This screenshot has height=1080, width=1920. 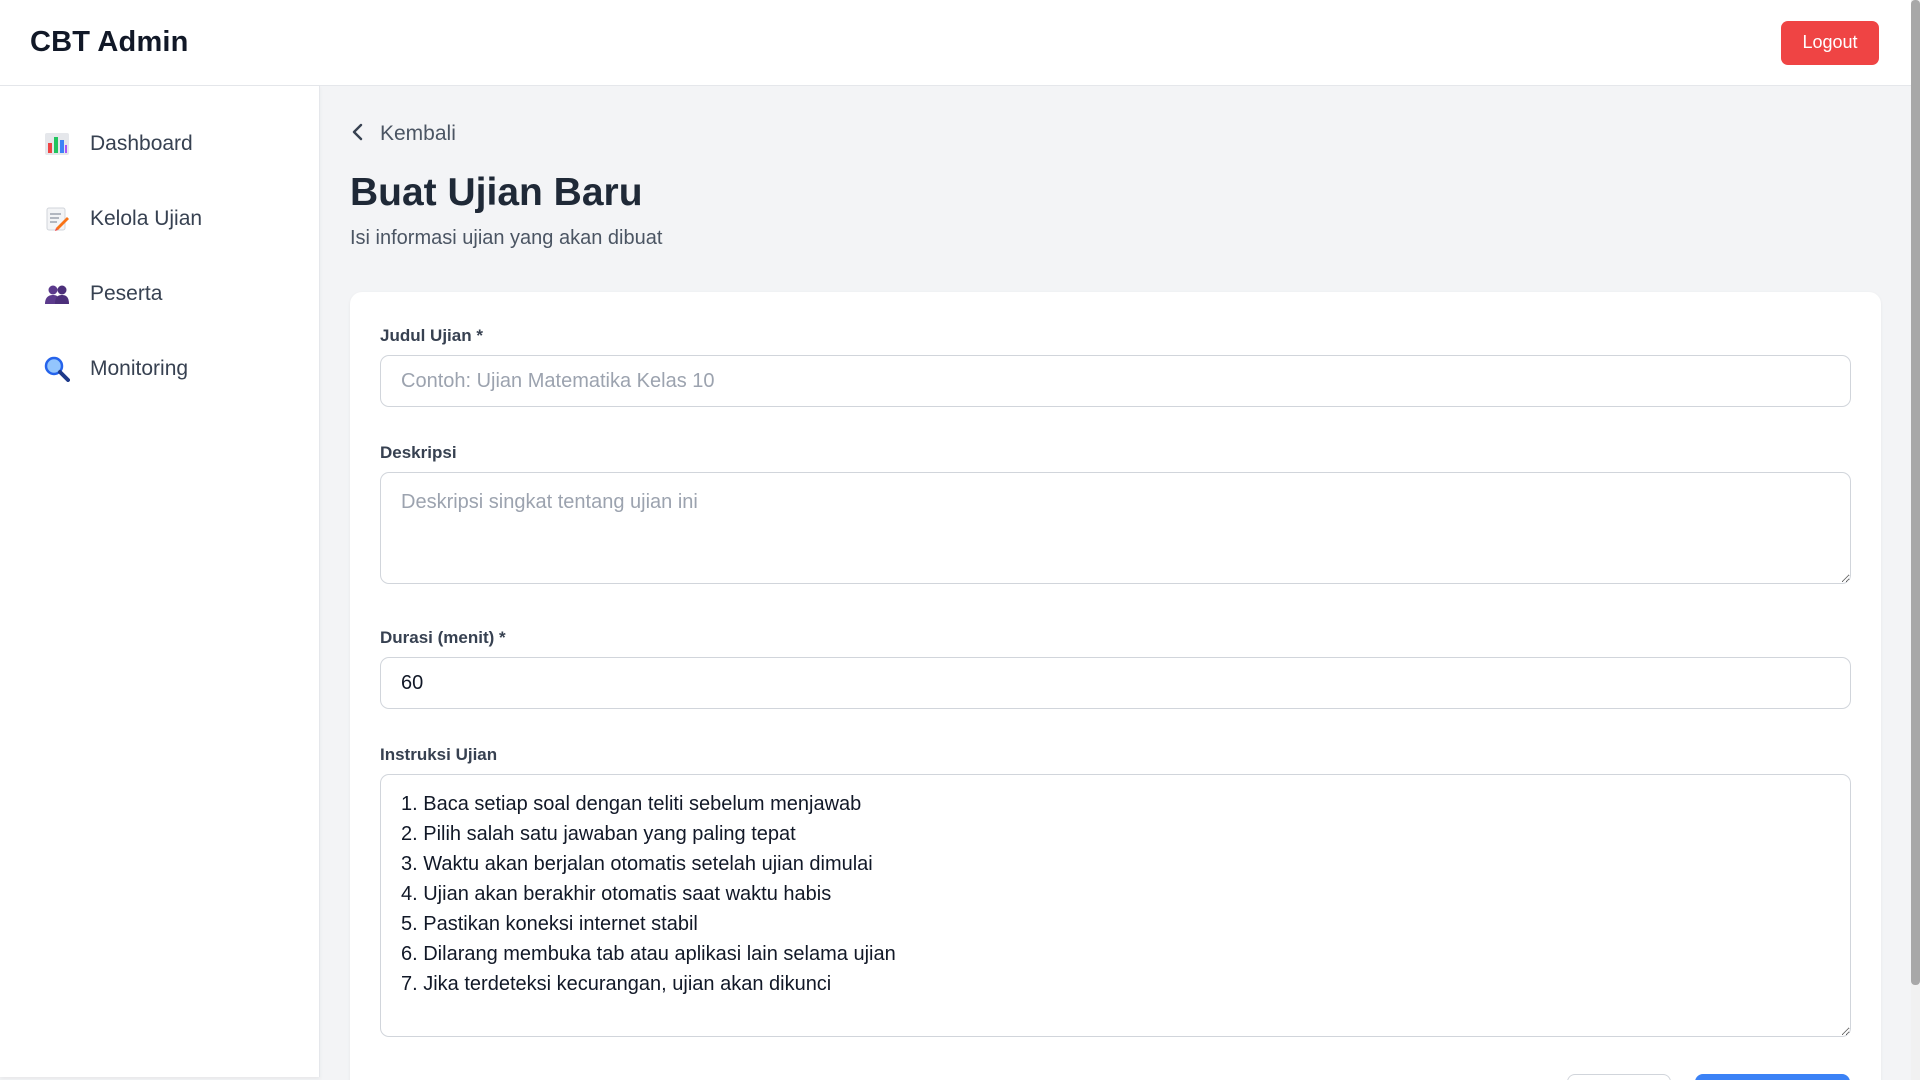 What do you see at coordinates (1115, 381) in the screenshot?
I see `title-input` at bounding box center [1115, 381].